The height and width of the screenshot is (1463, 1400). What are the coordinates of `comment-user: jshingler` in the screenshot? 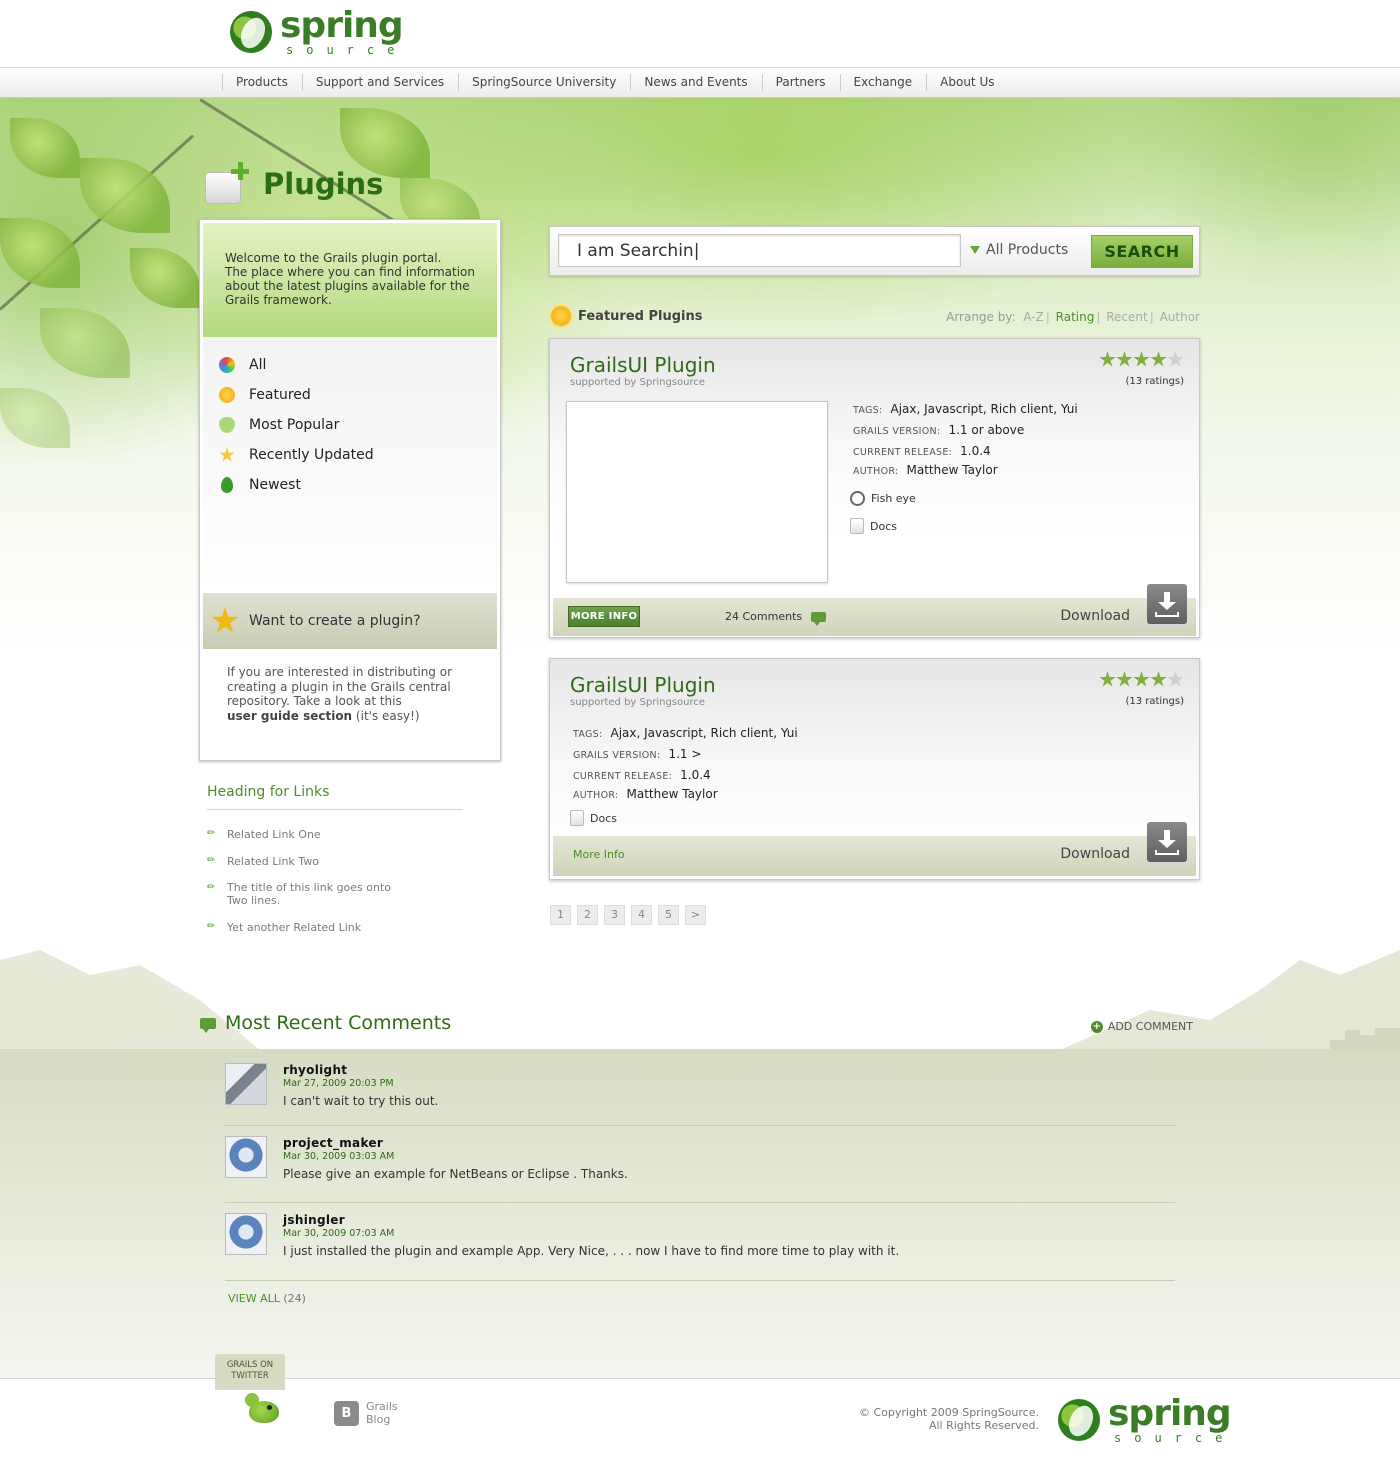 It's located at (314, 1220).